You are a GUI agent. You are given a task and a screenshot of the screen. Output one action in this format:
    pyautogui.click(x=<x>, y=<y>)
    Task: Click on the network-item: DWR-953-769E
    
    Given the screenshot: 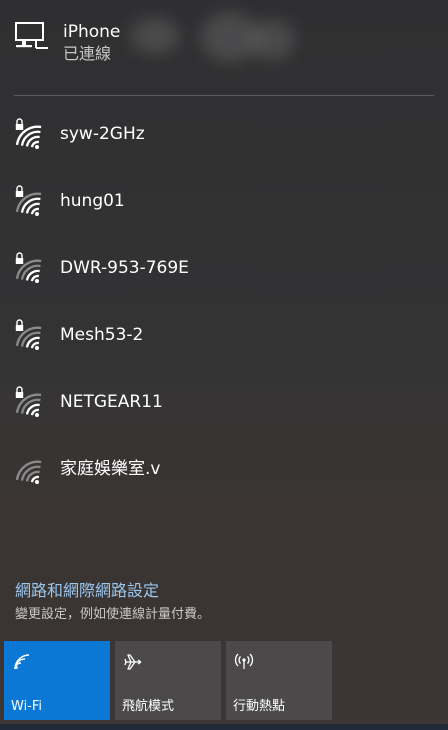 What is the action you would take?
    pyautogui.click(x=224, y=267)
    